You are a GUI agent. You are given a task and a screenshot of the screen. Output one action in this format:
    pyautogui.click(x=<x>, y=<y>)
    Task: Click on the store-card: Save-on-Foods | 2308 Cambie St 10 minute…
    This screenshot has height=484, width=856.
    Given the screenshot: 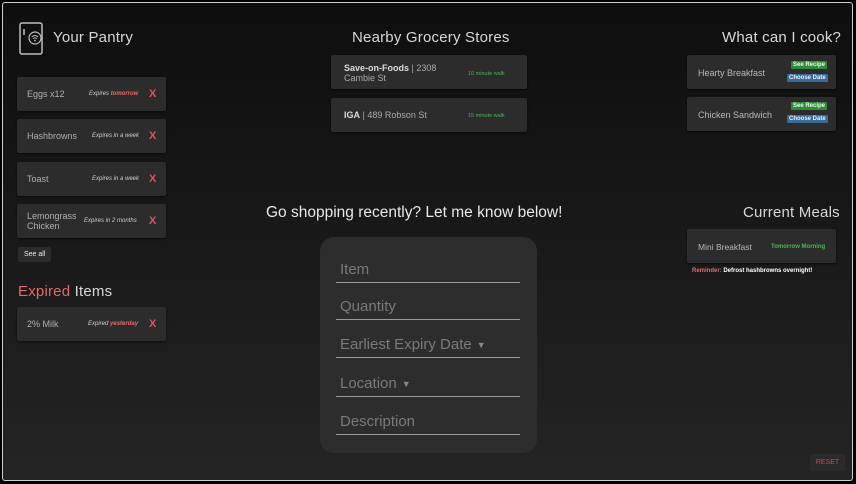 What is the action you would take?
    pyautogui.click(x=429, y=72)
    